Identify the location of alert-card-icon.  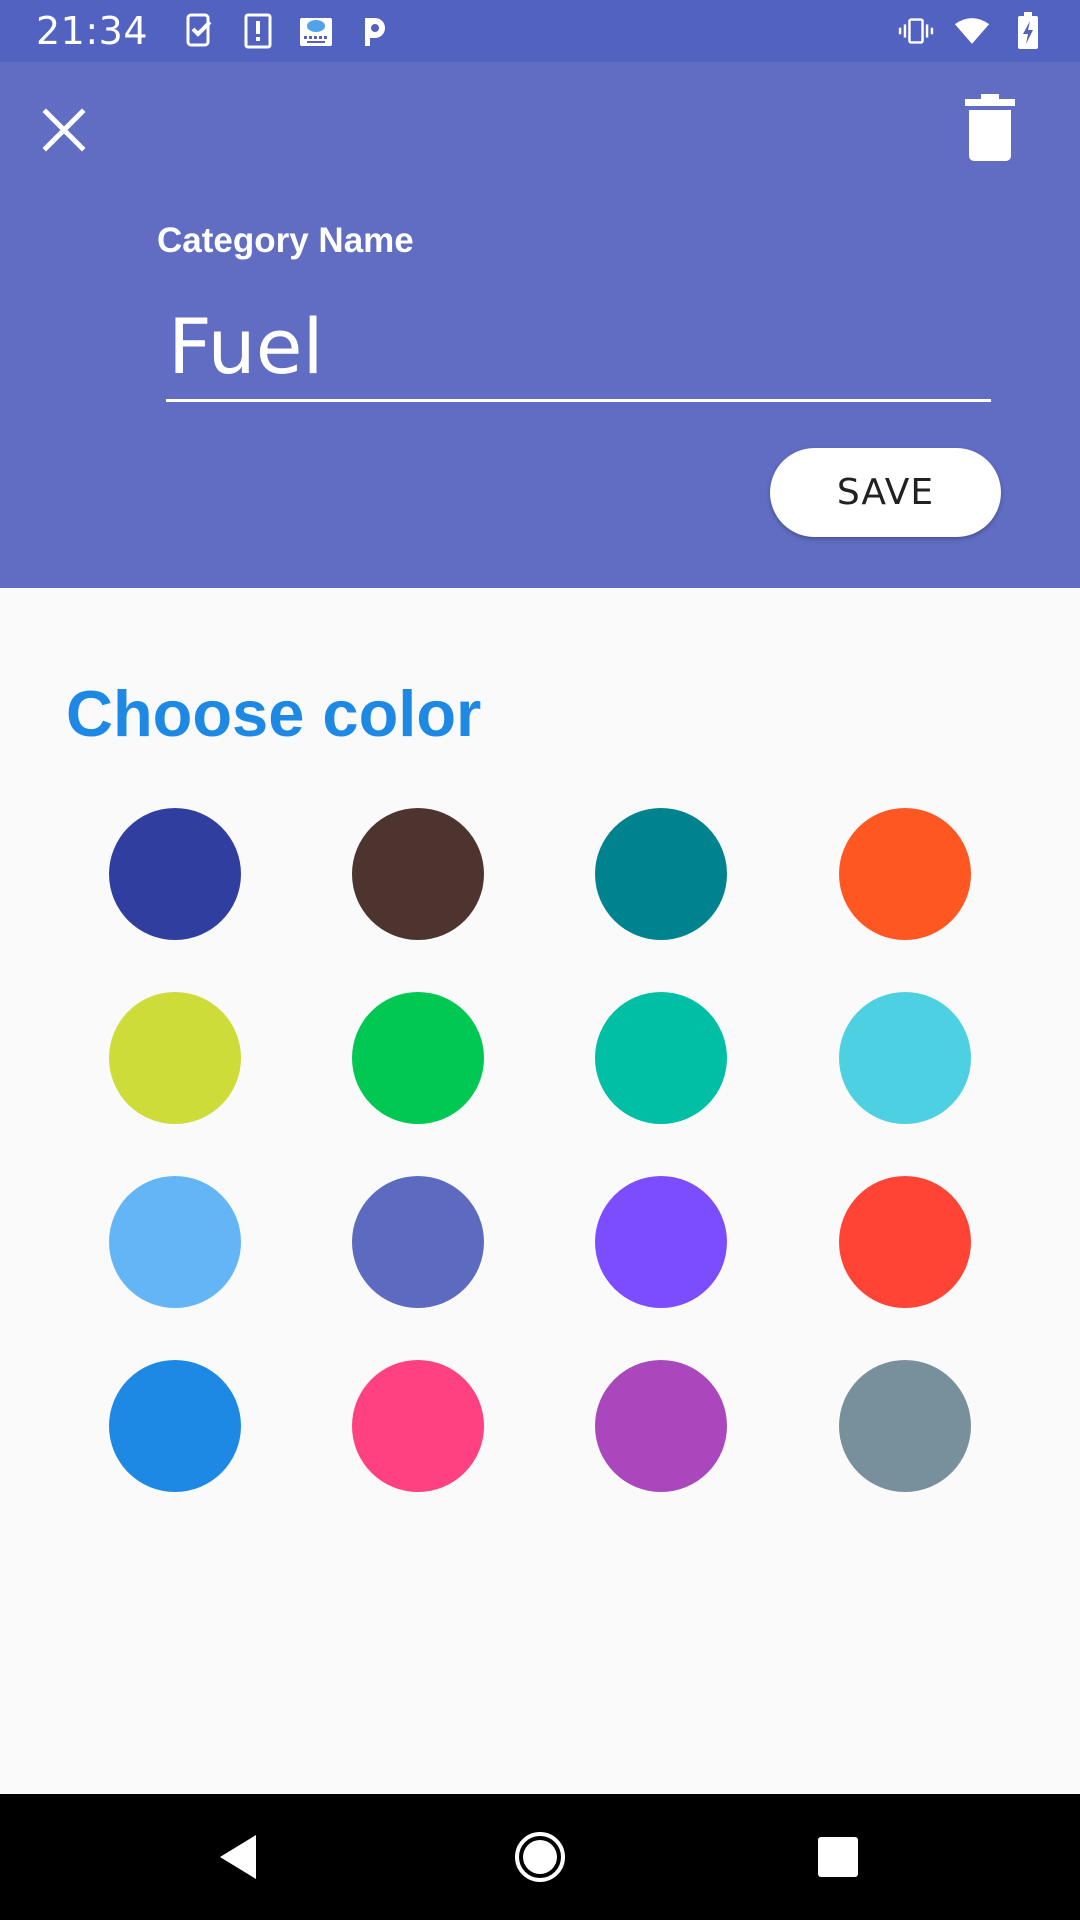
(258, 31).